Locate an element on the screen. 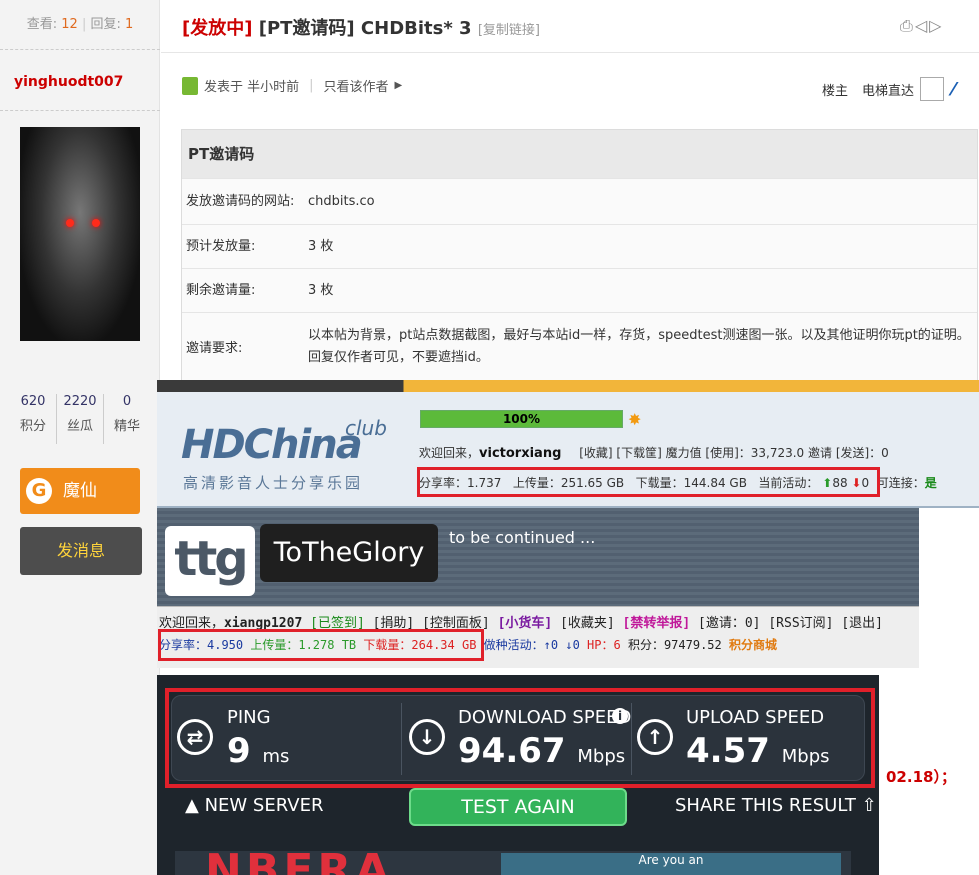 The height and width of the screenshot is (875, 979). online-user-icon is located at coordinates (190, 85).